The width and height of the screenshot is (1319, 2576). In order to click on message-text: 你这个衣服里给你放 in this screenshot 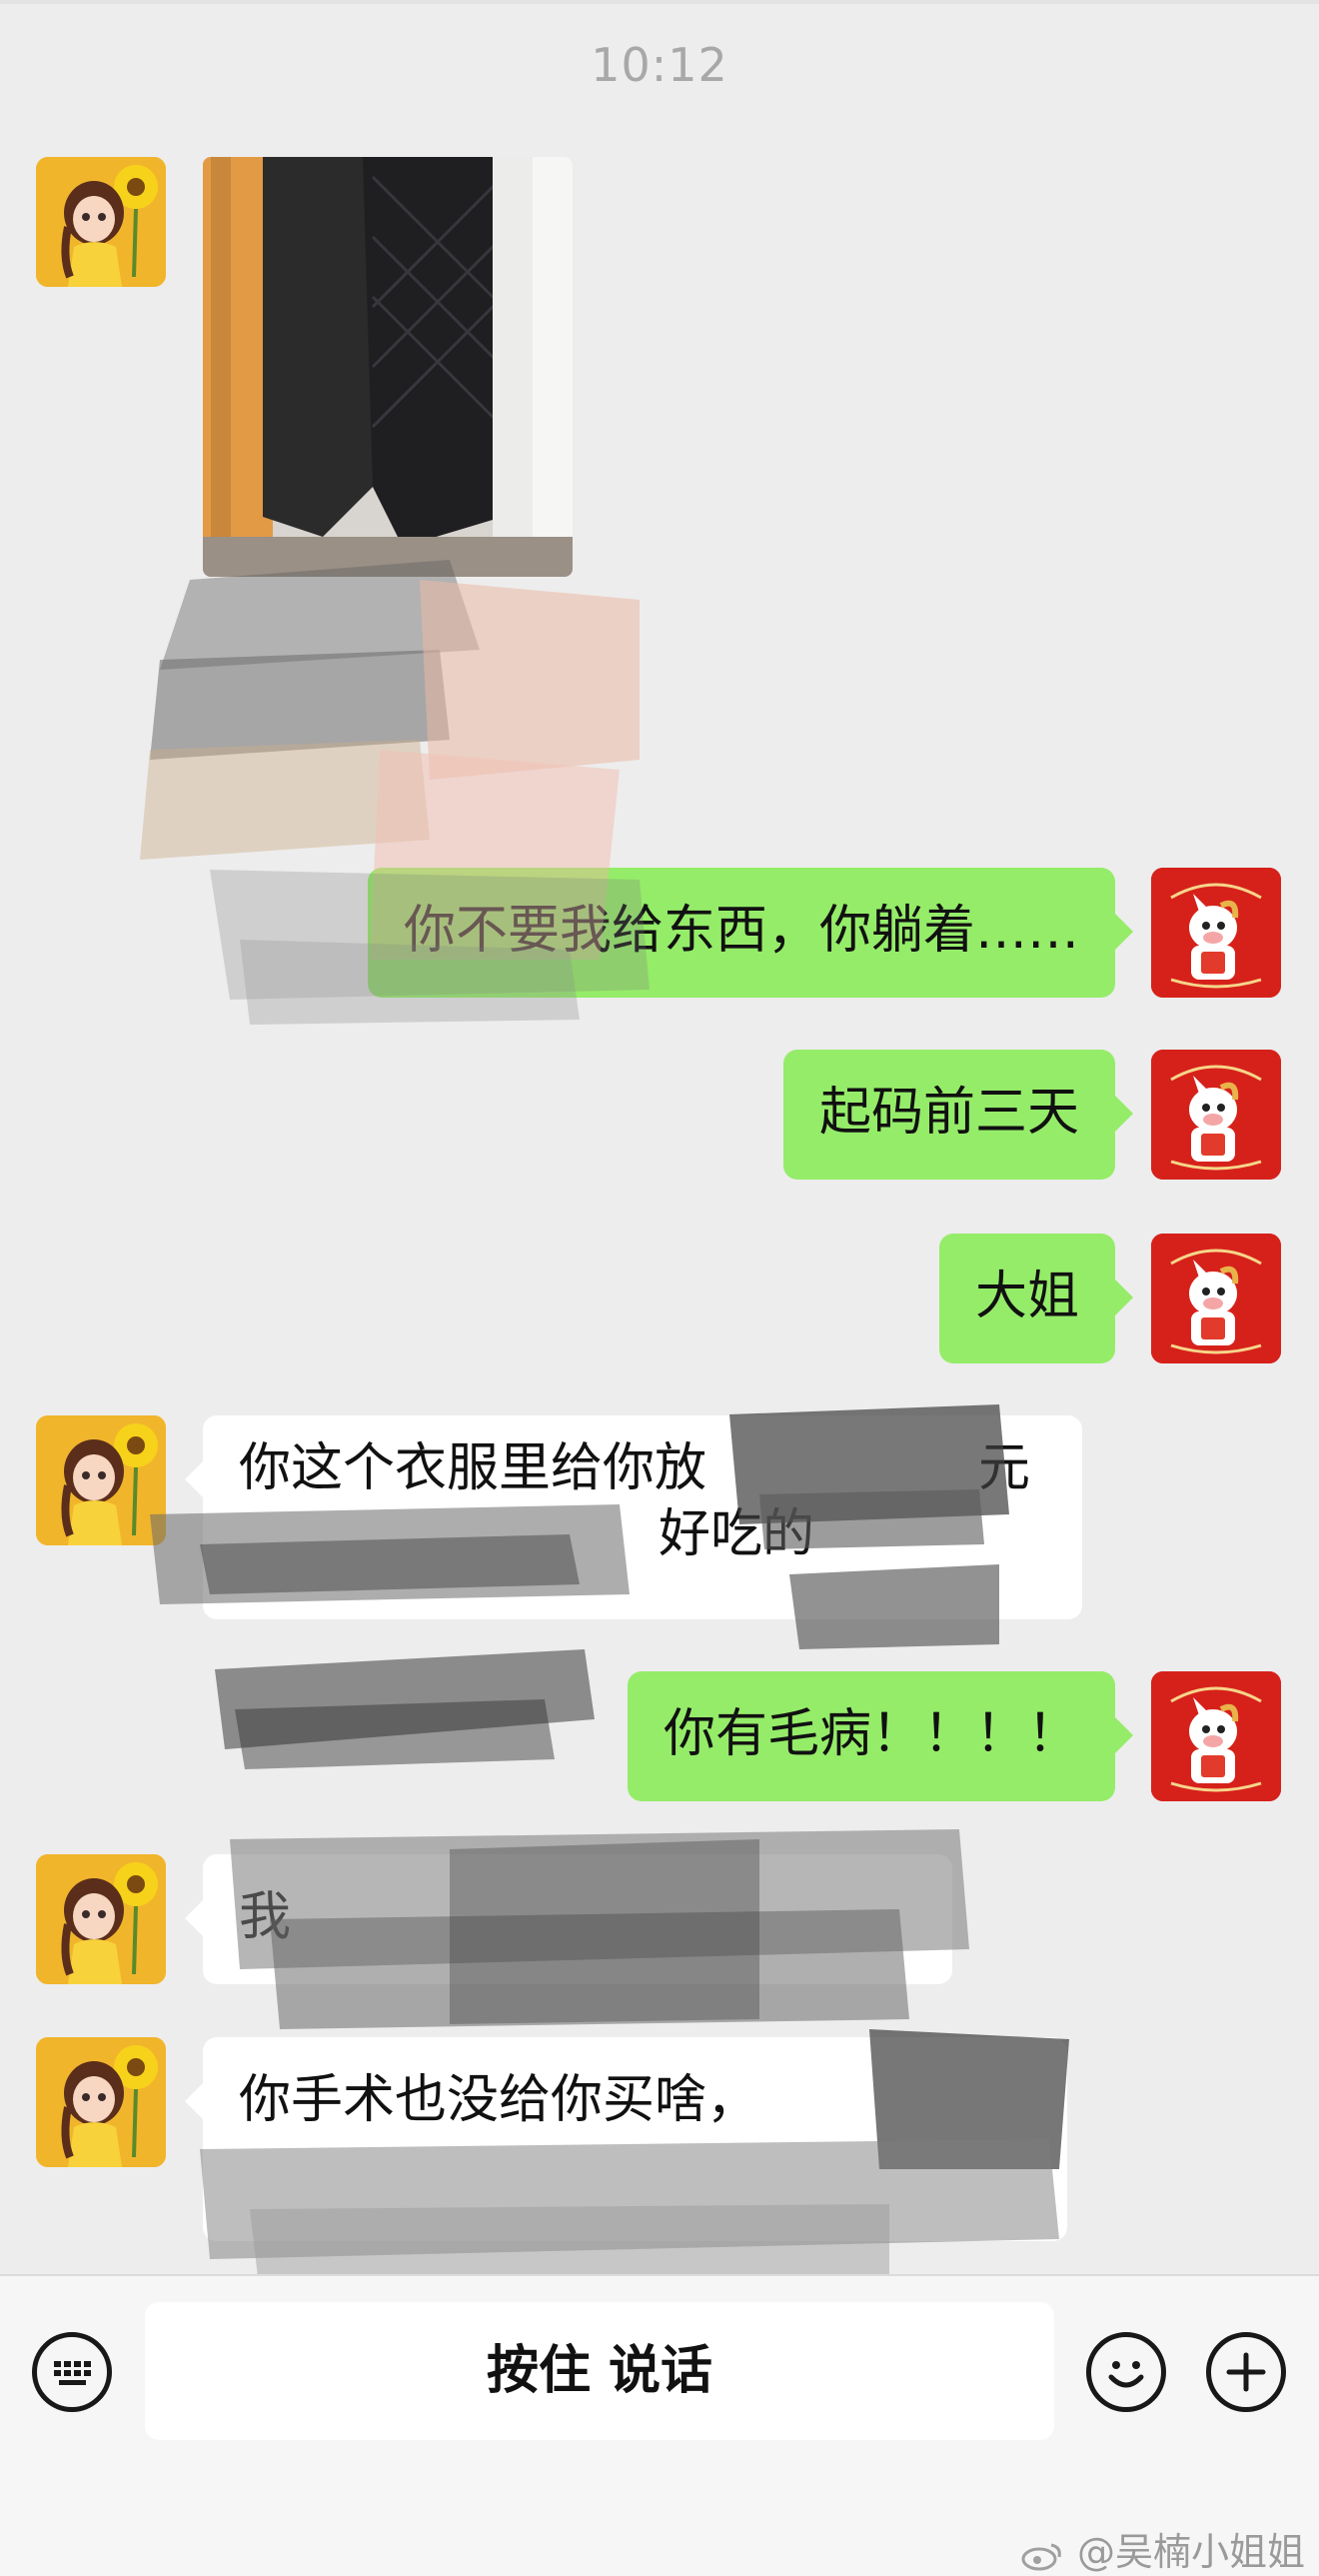, I will do `click(473, 1468)`.